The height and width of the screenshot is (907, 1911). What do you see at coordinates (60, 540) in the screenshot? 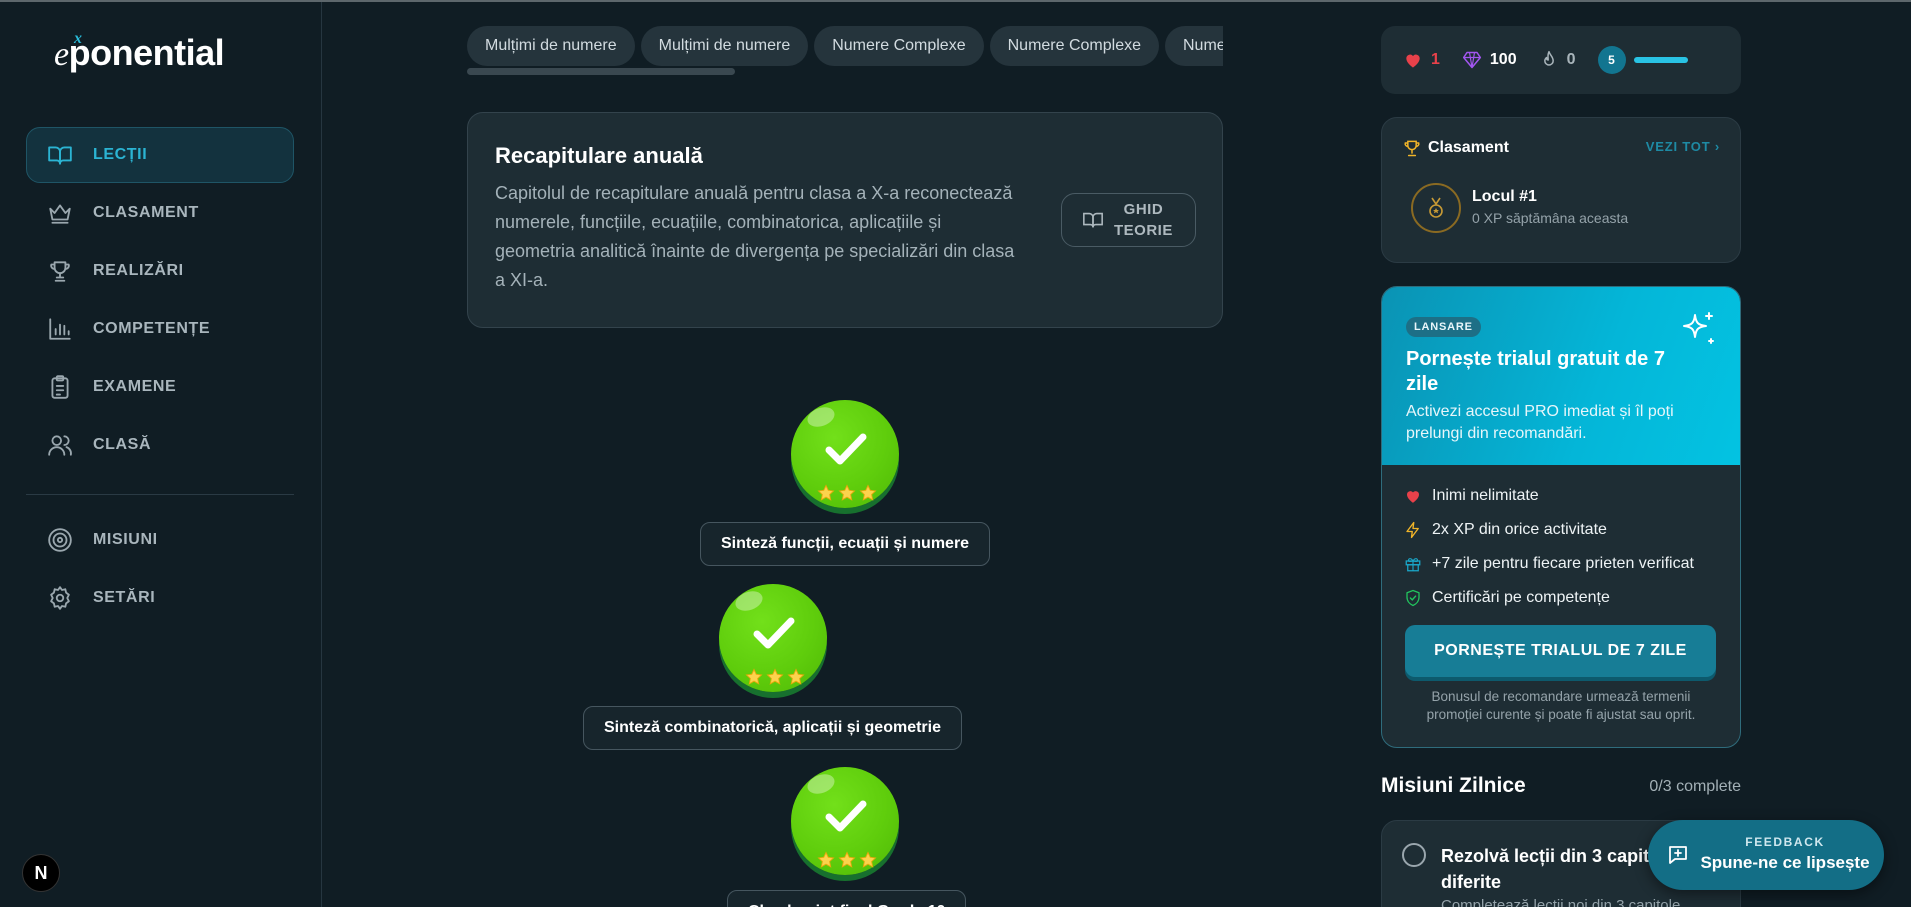
I see `target-icon` at bounding box center [60, 540].